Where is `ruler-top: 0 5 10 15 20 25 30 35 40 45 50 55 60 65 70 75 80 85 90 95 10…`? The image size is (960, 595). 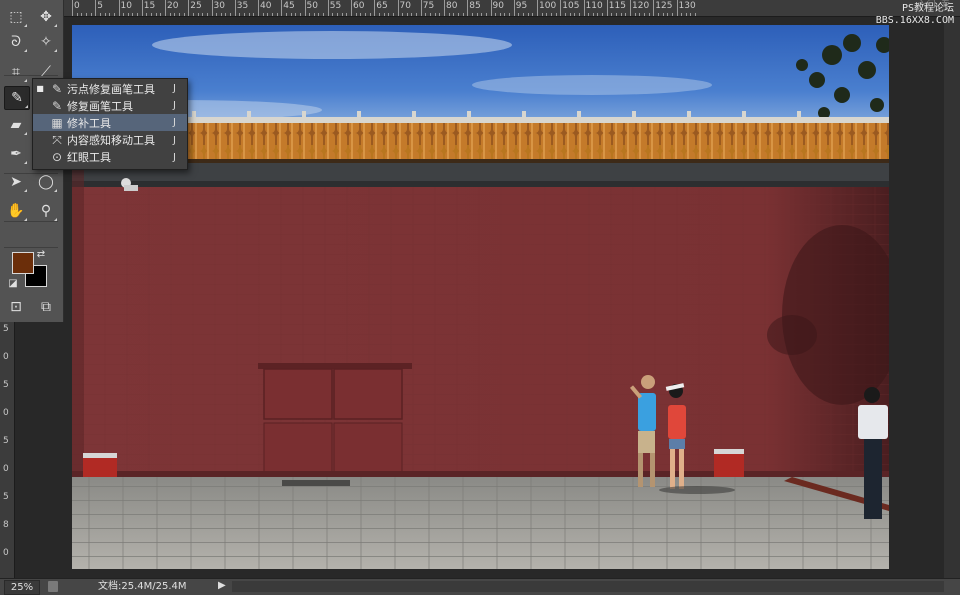 ruler-top: 0 5 10 15 20 25 30 35 40 45 50 55 60 65 70 75 80 85 90 95 10… is located at coordinates (512, 8).